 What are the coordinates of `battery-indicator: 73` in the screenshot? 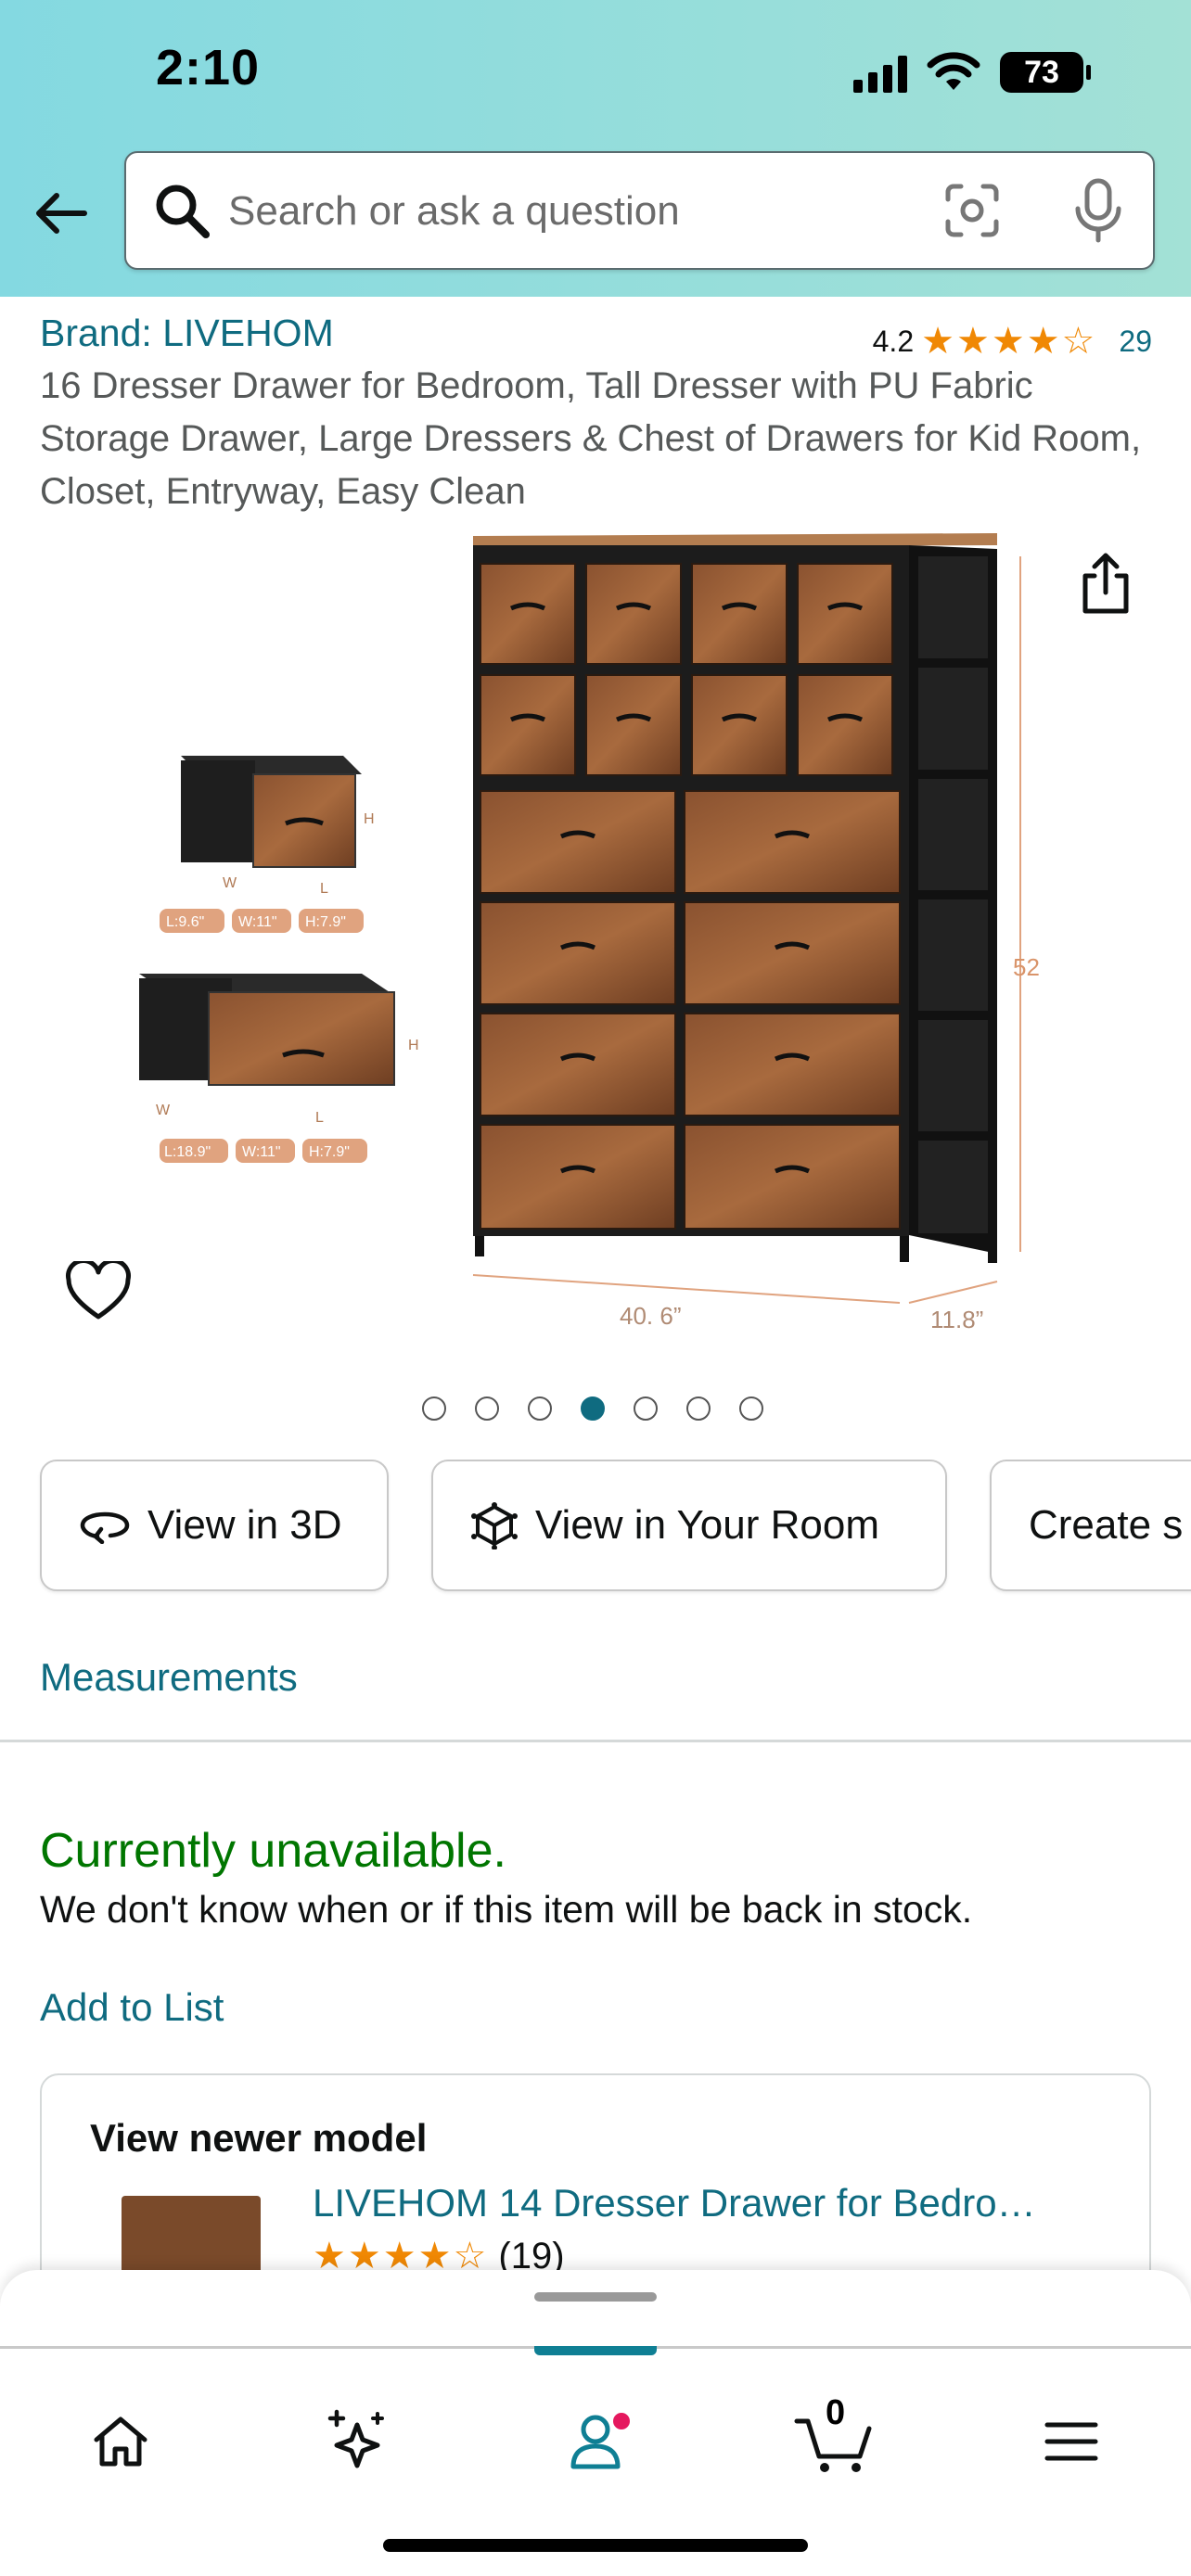 It's located at (1045, 72).